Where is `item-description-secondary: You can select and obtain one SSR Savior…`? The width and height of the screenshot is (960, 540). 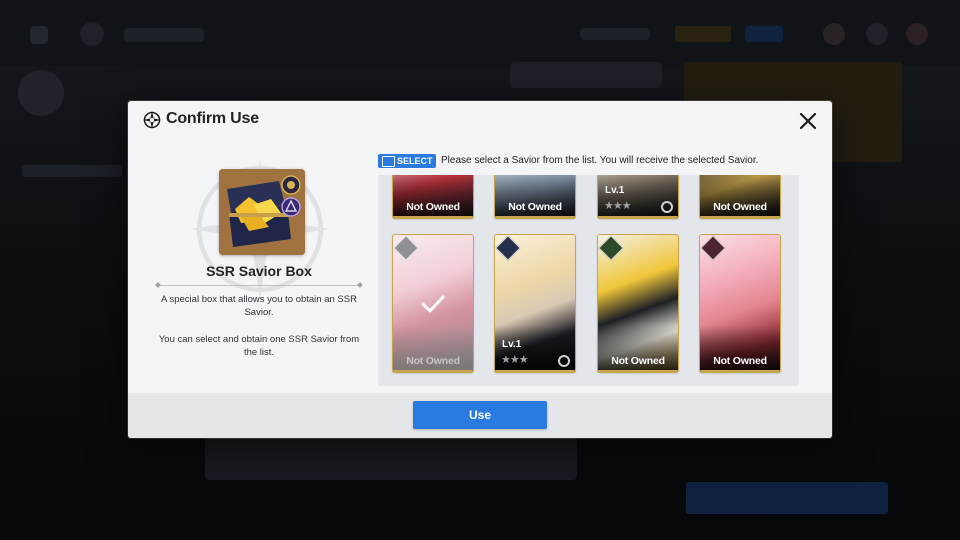 item-description-secondary: You can select and obtain one SSR Savior… is located at coordinates (259, 346).